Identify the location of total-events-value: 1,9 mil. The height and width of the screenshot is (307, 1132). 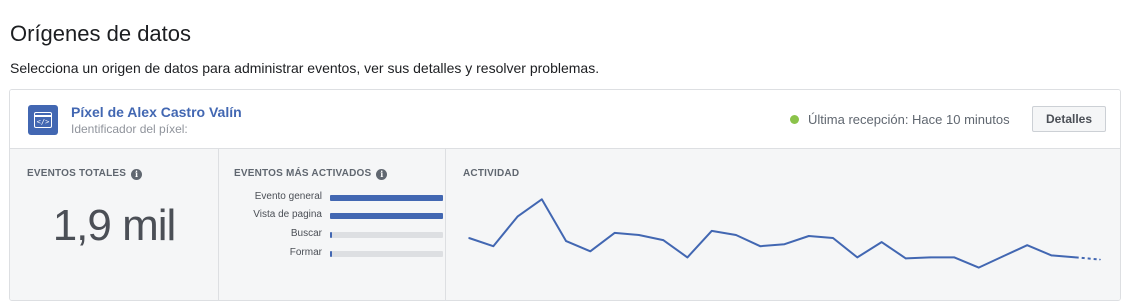
(114, 225).